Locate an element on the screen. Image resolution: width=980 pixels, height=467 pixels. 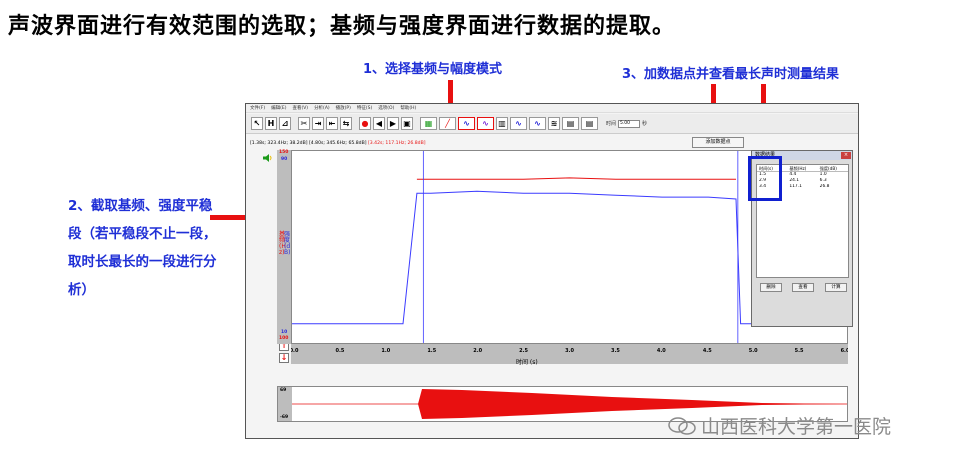
spectrum-mode-icon: ▦ is located at coordinates (428, 123).